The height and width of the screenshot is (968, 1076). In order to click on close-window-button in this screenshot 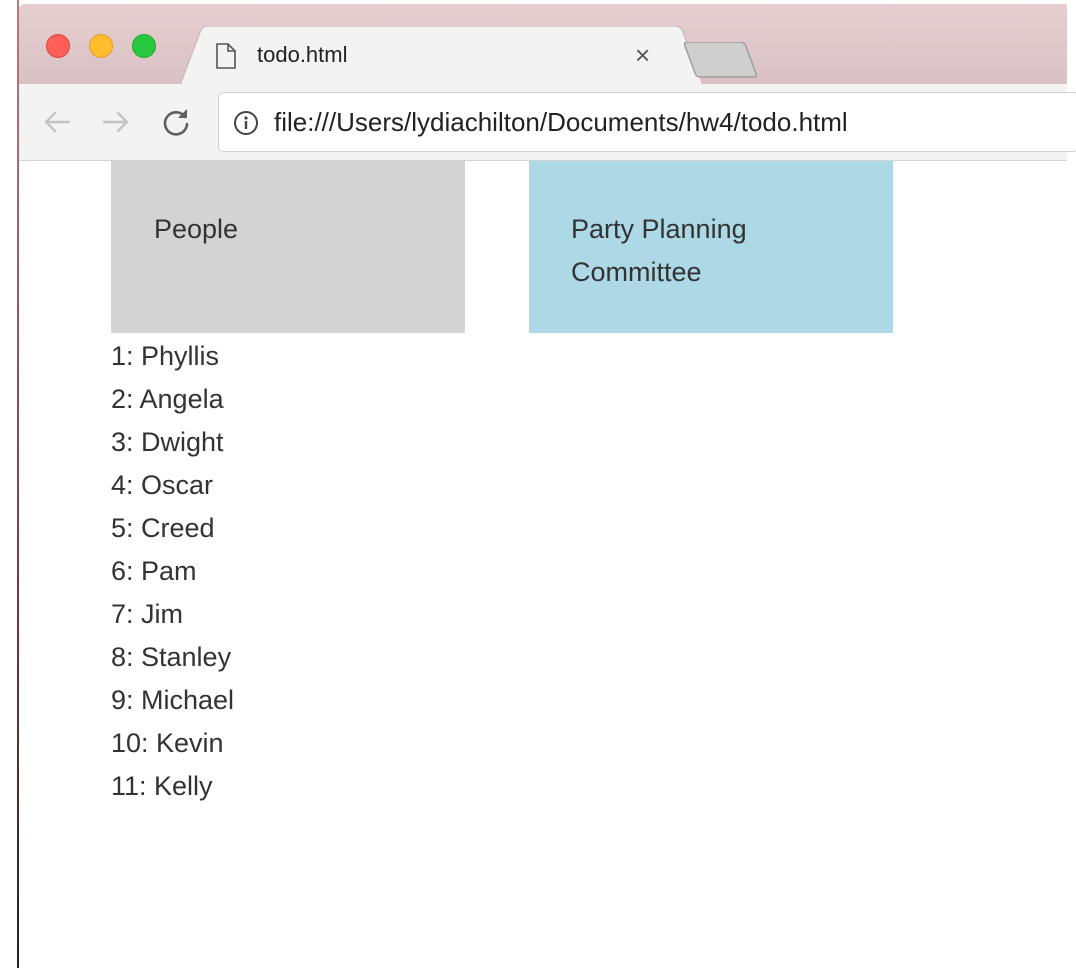, I will do `click(58, 46)`.